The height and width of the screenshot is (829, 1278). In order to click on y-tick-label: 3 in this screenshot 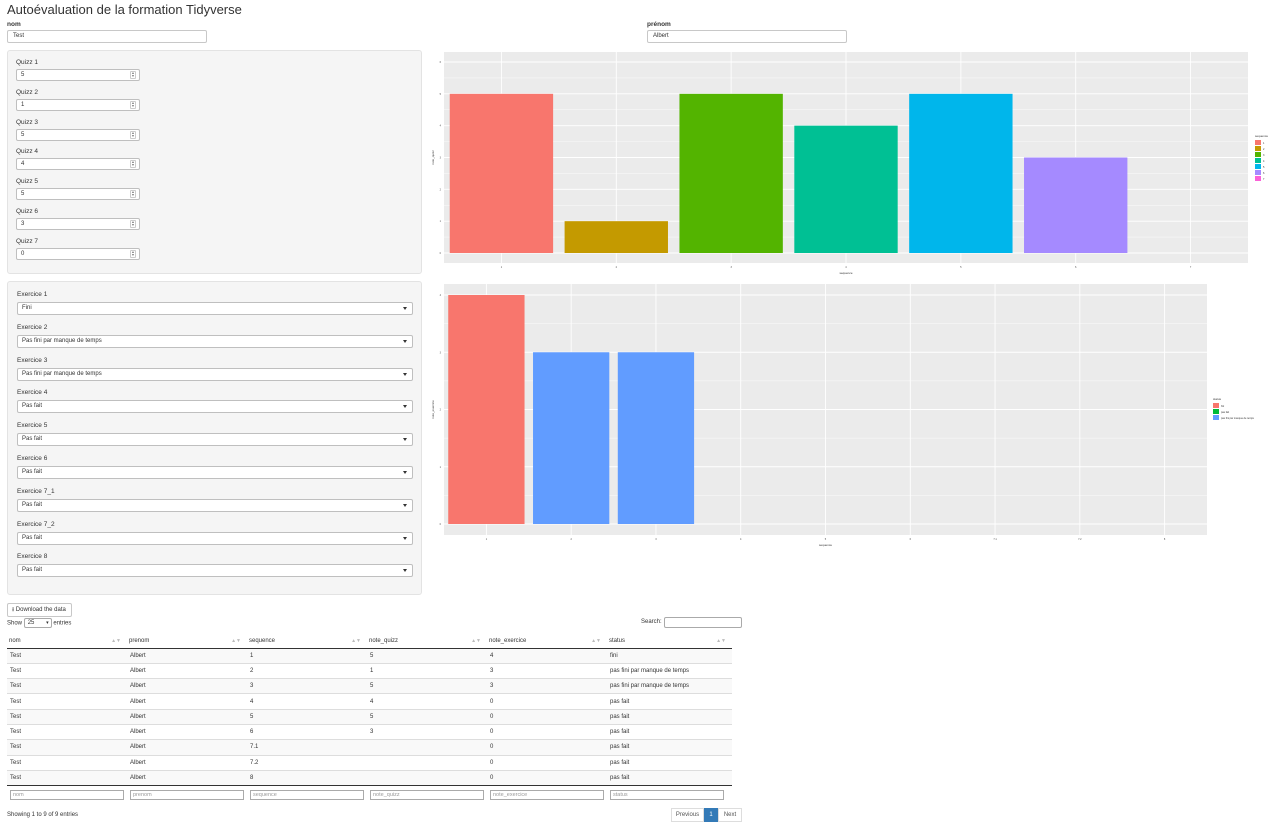, I will do `click(441, 352)`.